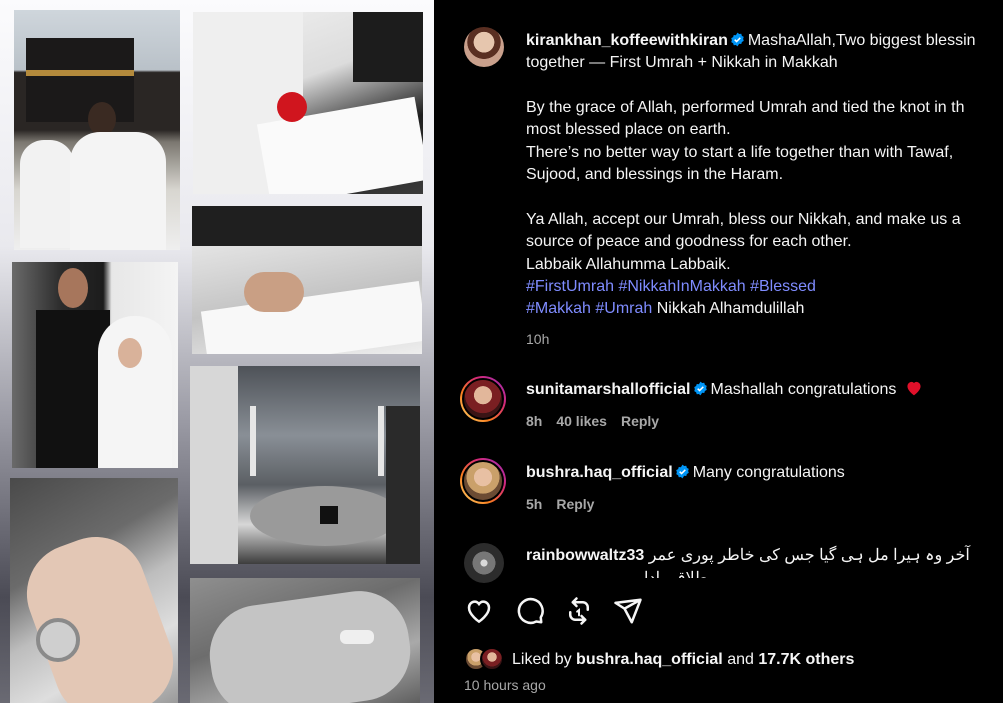 Image resolution: width=1003 pixels, height=703 pixels. I want to click on comment-time: 8h, so click(534, 421).